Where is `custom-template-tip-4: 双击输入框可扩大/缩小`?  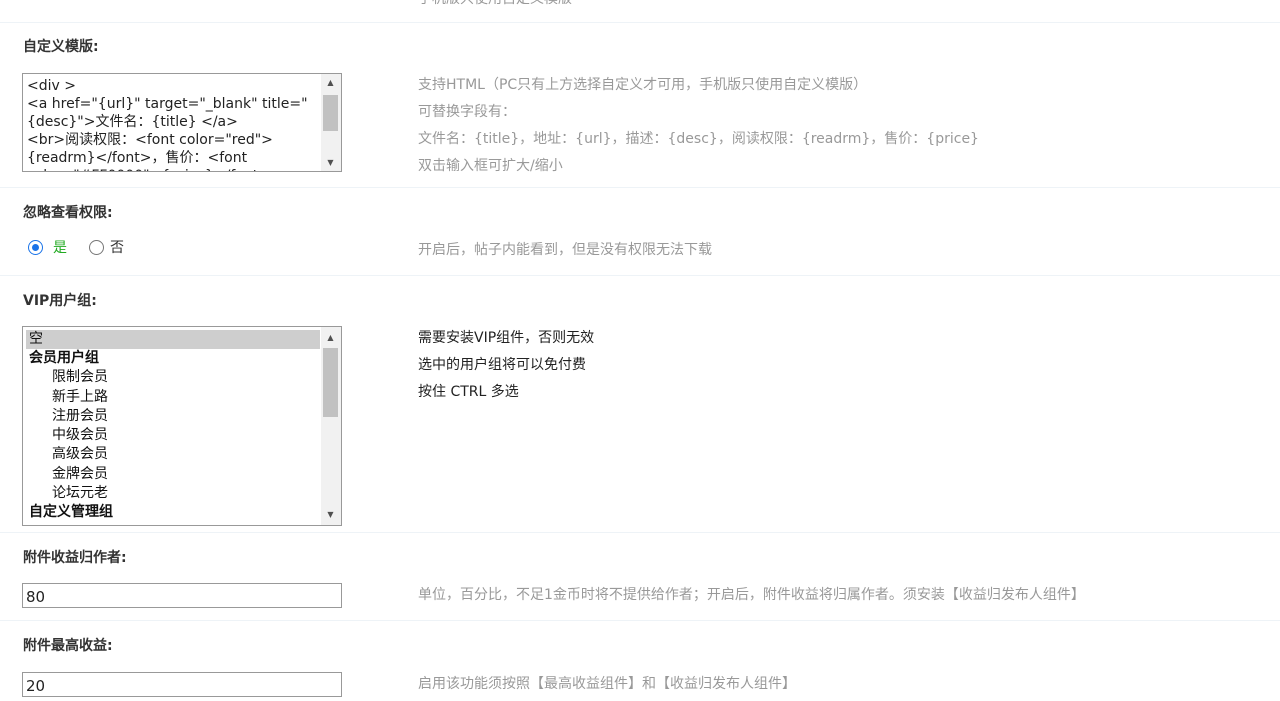 custom-template-tip-4: 双击输入框可扩大/缩小 is located at coordinates (490, 166).